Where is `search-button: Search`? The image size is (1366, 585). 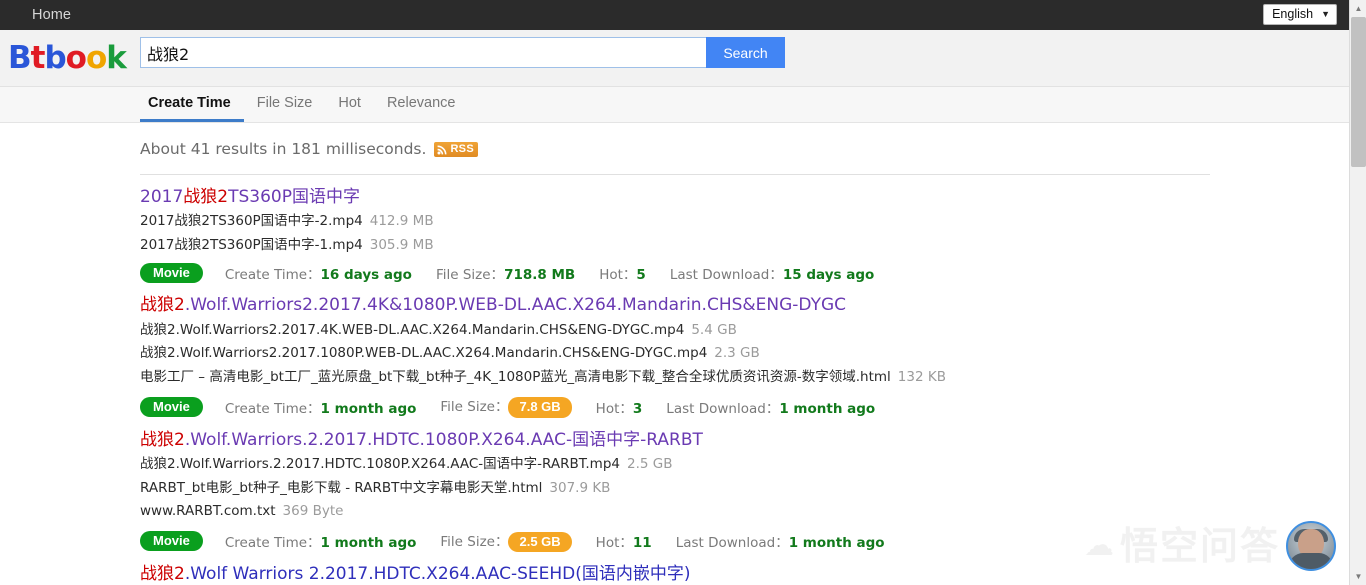
search-button: Search is located at coordinates (745, 52).